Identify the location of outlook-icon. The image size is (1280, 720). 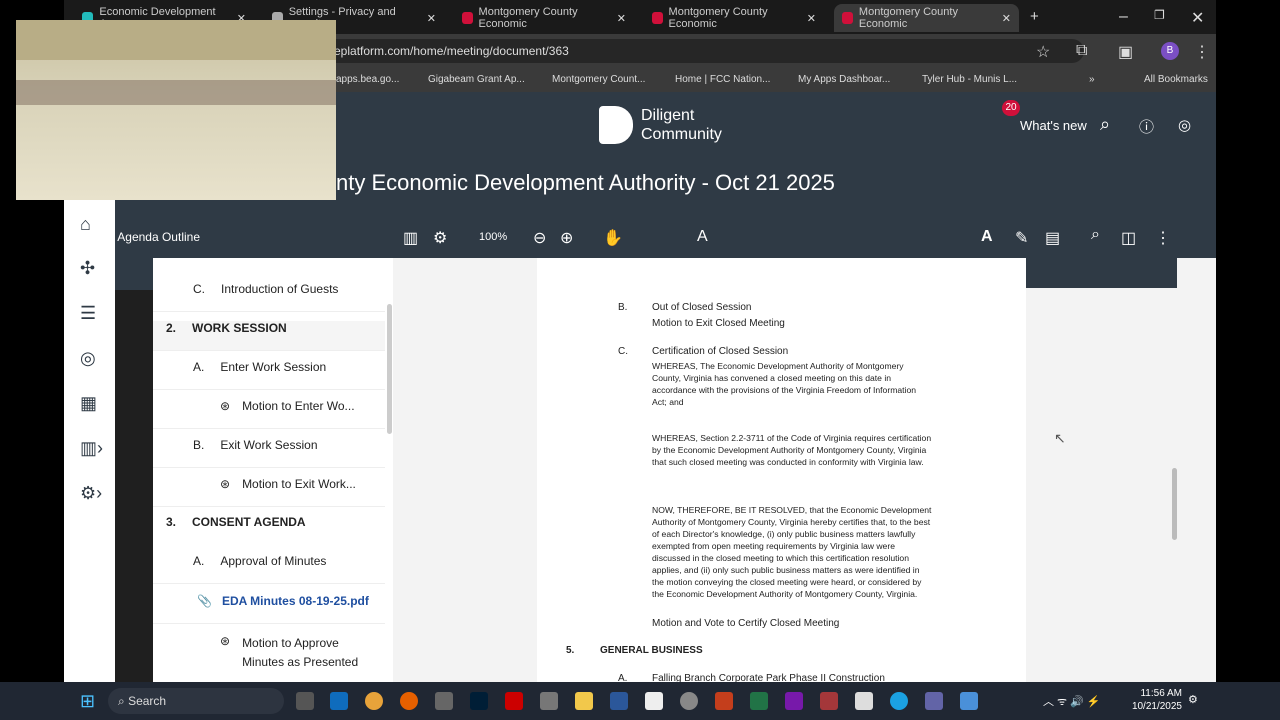
(339, 701).